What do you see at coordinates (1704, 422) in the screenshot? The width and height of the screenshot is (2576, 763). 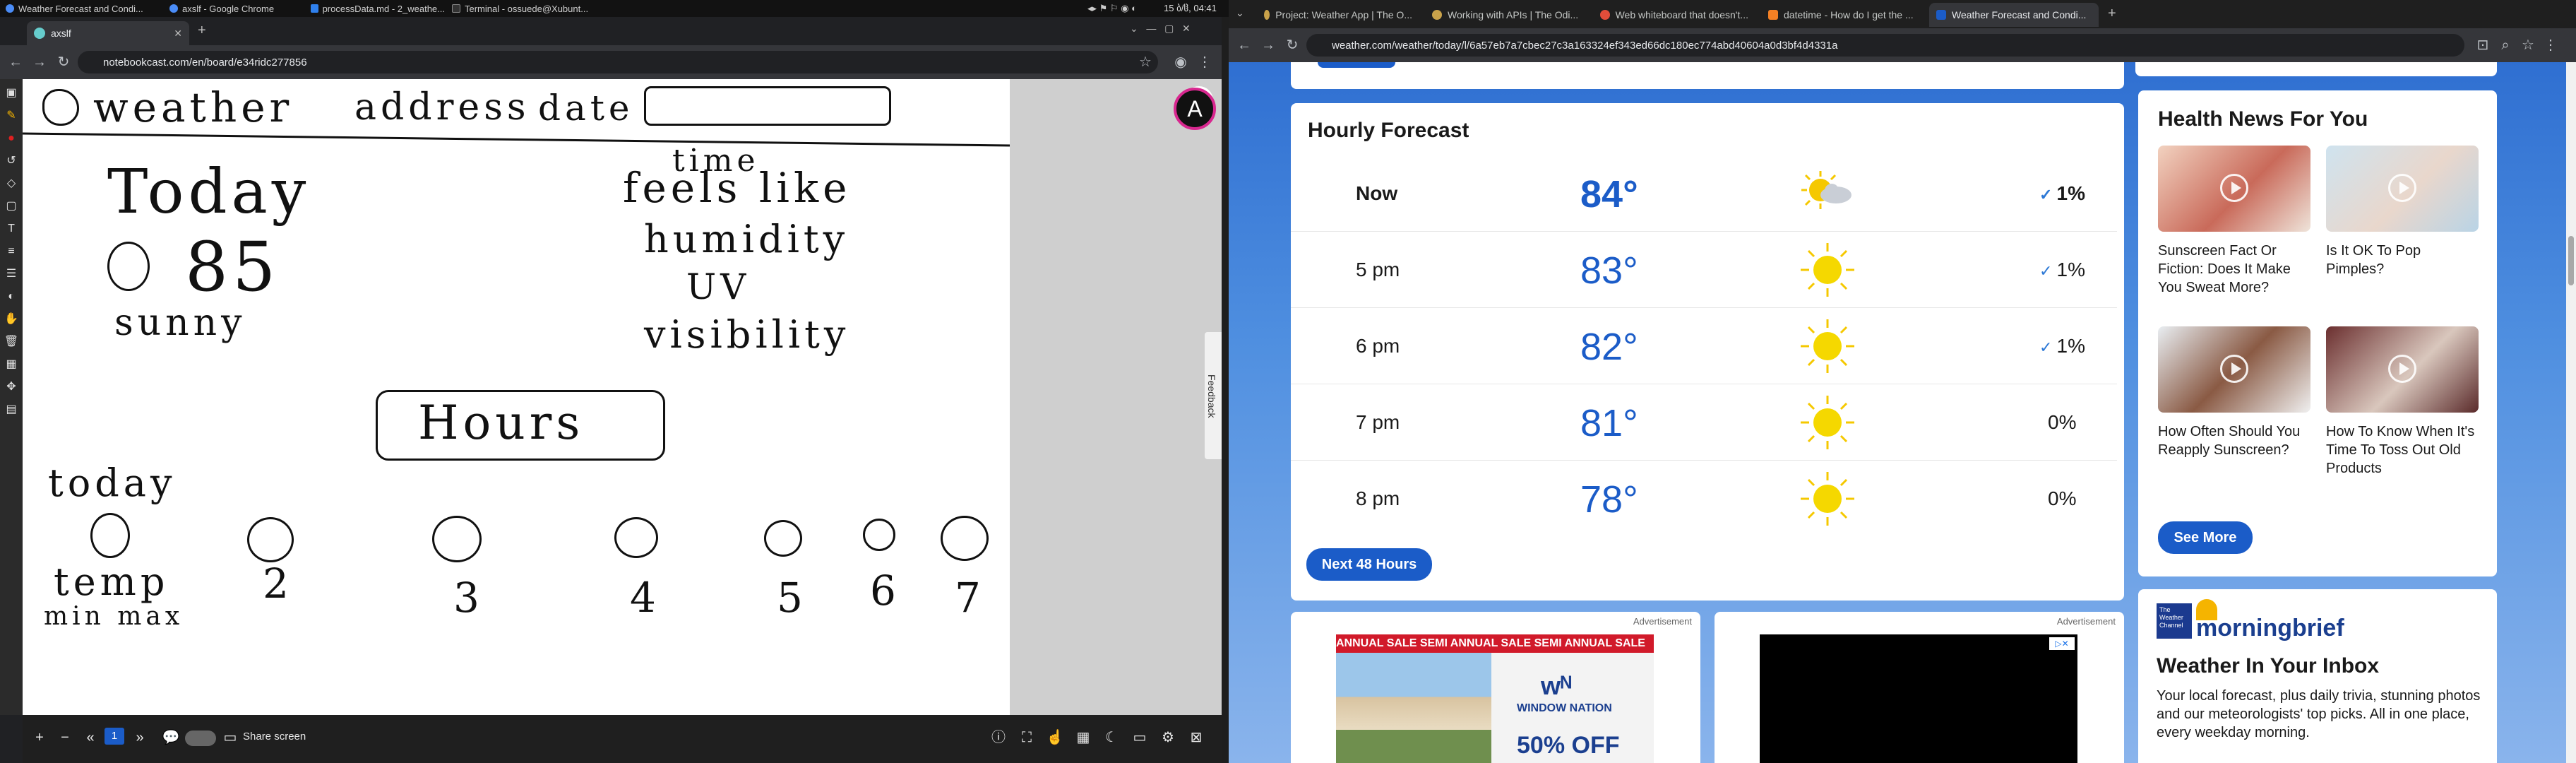 I see `hour-row-7pm: 7 pm 81° 0%` at bounding box center [1704, 422].